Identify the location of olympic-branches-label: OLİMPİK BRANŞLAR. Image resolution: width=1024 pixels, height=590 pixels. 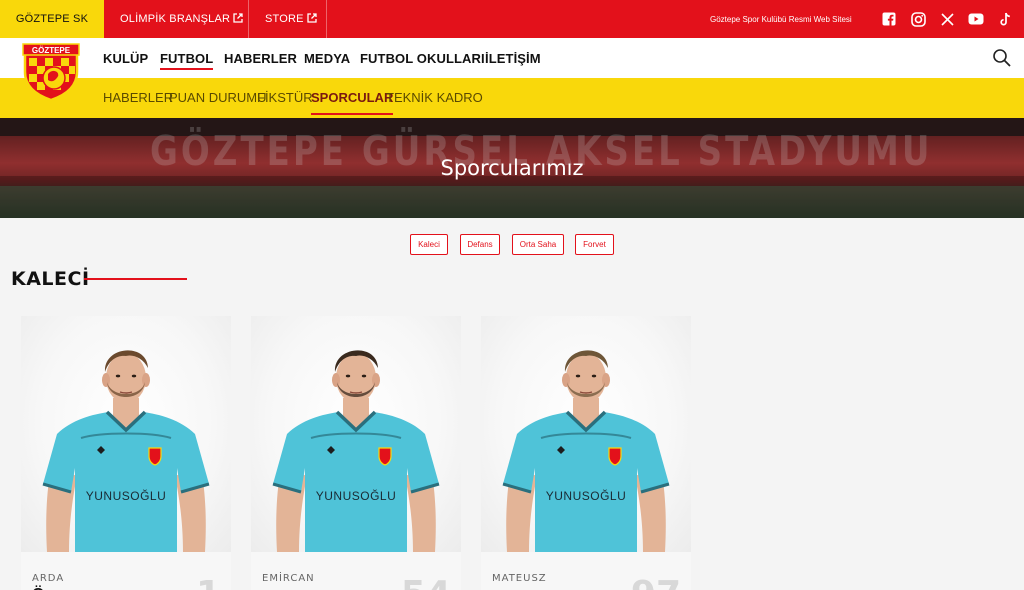
(175, 19).